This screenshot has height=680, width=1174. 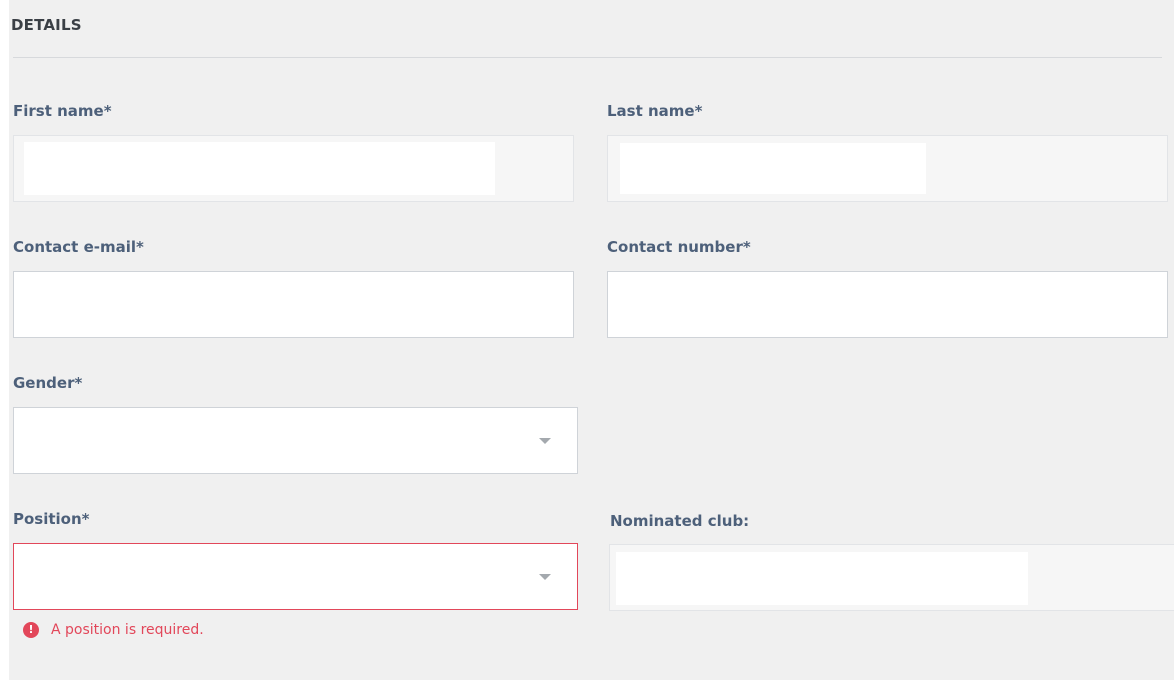 What do you see at coordinates (680, 521) in the screenshot?
I see `nominated-club-label: Nominated club:` at bounding box center [680, 521].